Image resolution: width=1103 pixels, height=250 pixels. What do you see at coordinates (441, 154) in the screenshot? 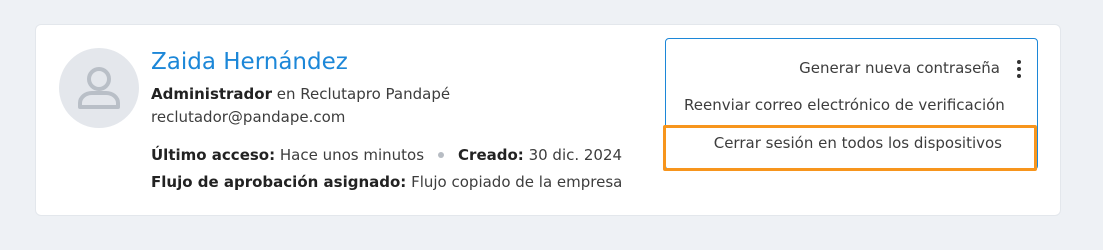
I see `separator-dot` at bounding box center [441, 154].